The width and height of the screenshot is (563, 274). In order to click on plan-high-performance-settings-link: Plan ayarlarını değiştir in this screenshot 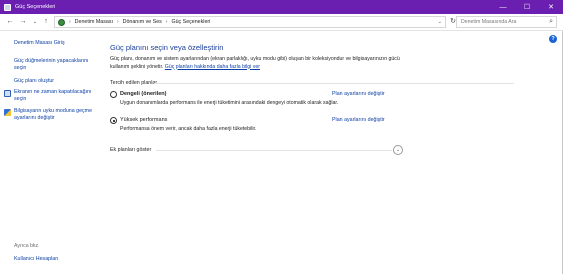, I will do `click(358, 120)`.